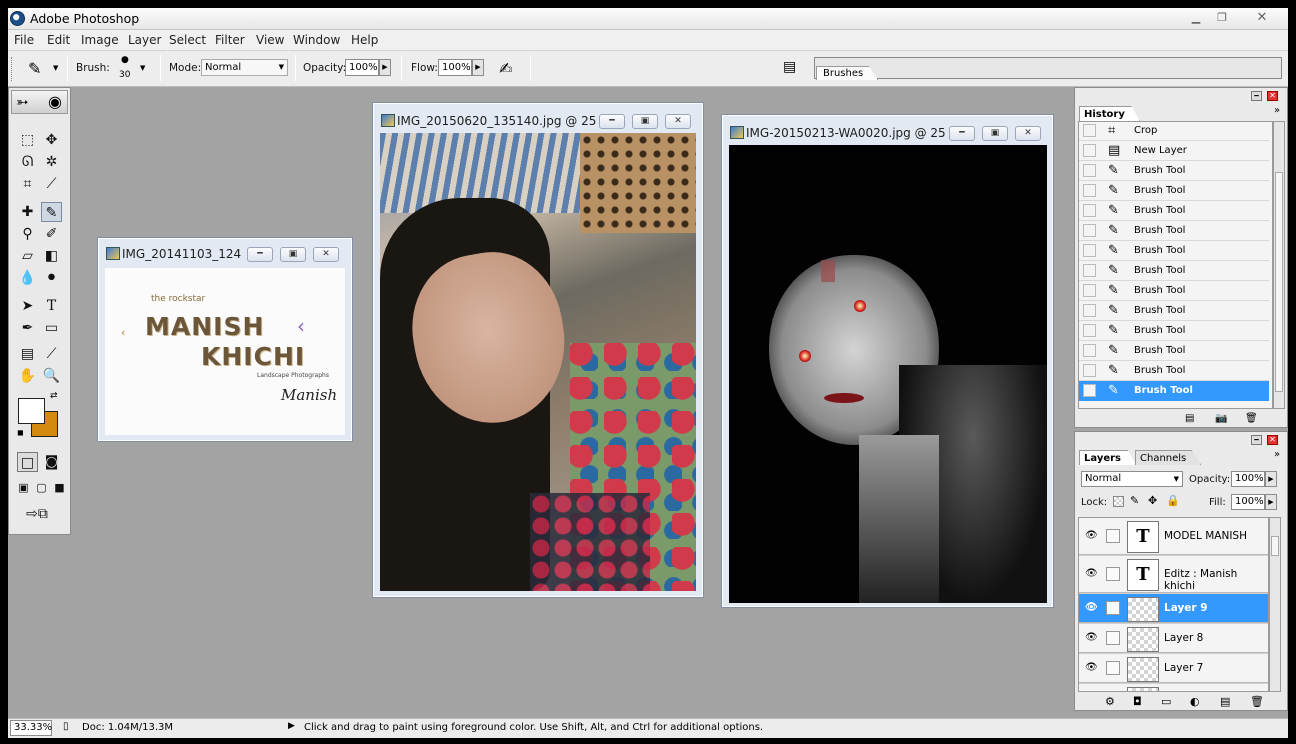 The image size is (1296, 744). I want to click on menu-image: Image, so click(100, 40).